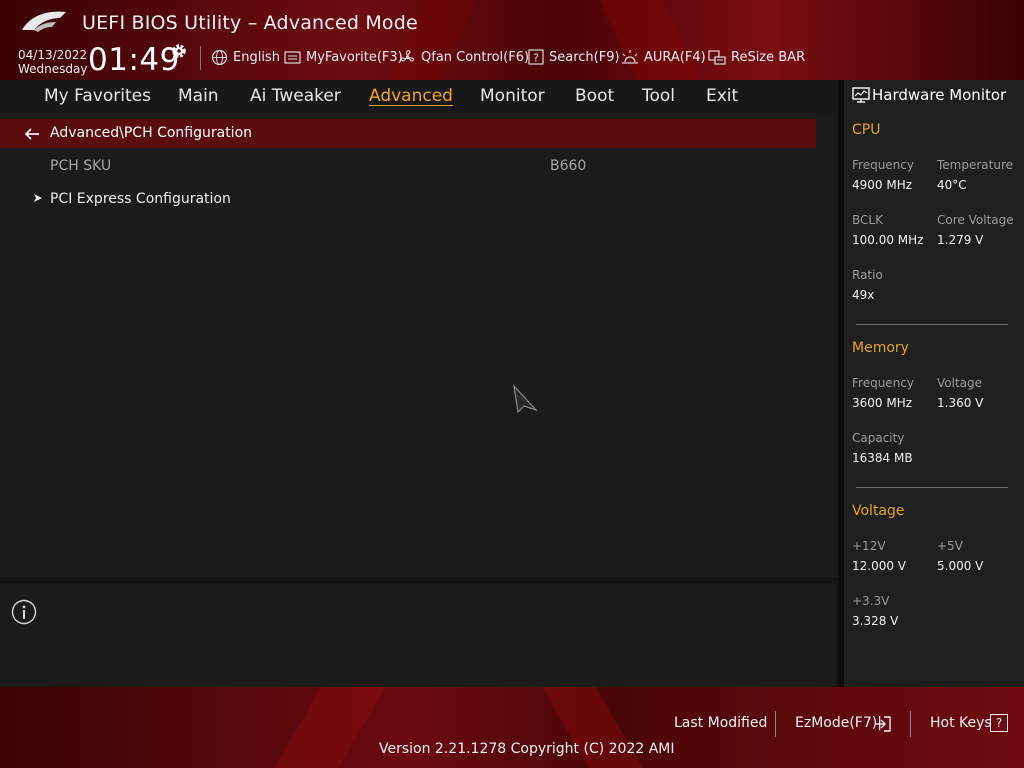 The height and width of the screenshot is (768, 1024). Describe the element at coordinates (883, 165) in the screenshot. I see `cpu-frequency-label: Frequency` at that location.